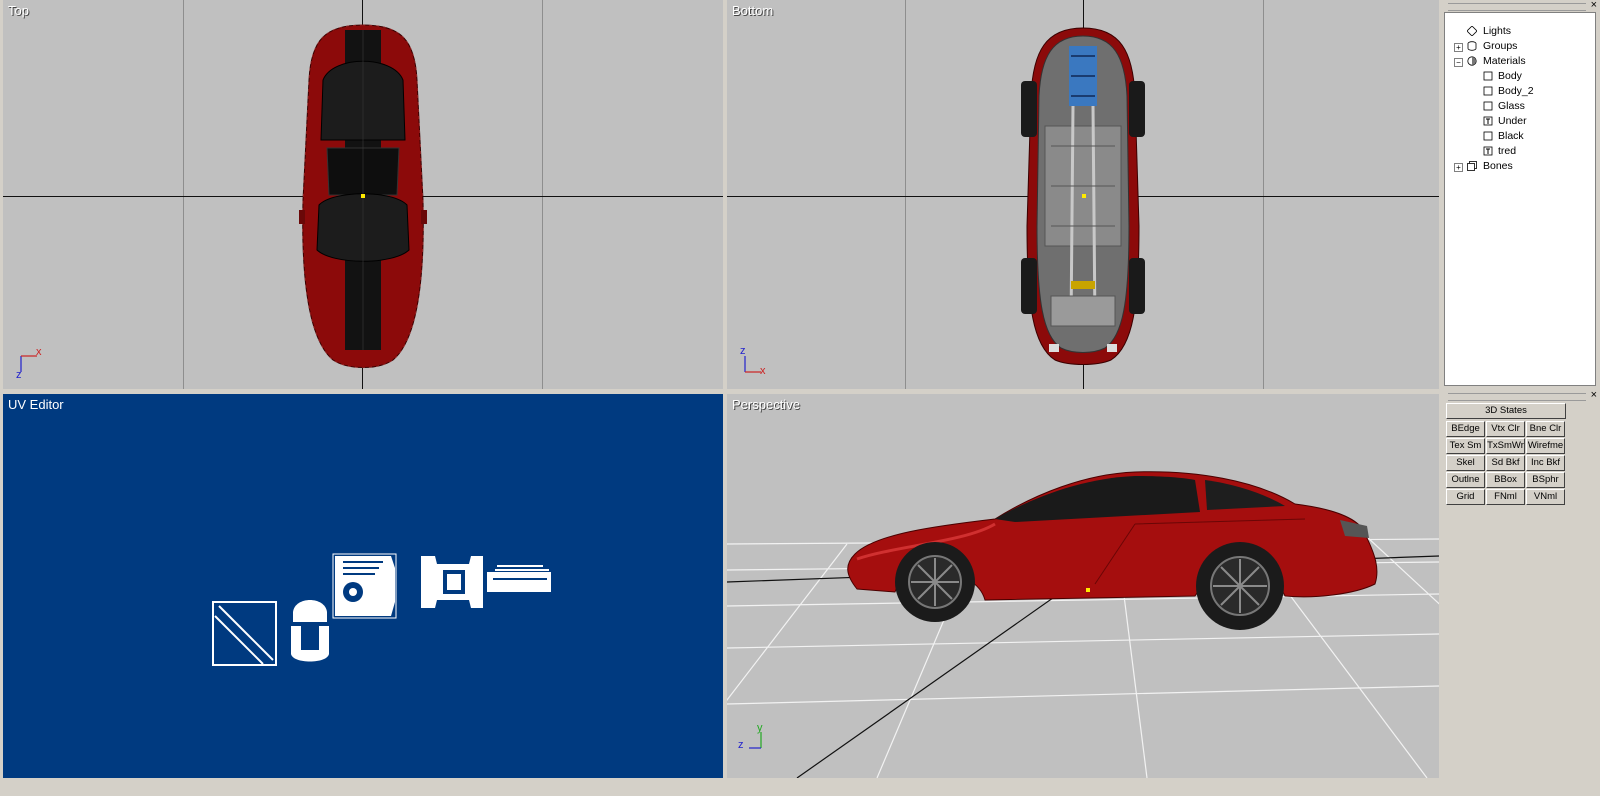 The height and width of the screenshot is (796, 1600). I want to click on button-inc-bkf: Inc Bkf, so click(1545, 463).